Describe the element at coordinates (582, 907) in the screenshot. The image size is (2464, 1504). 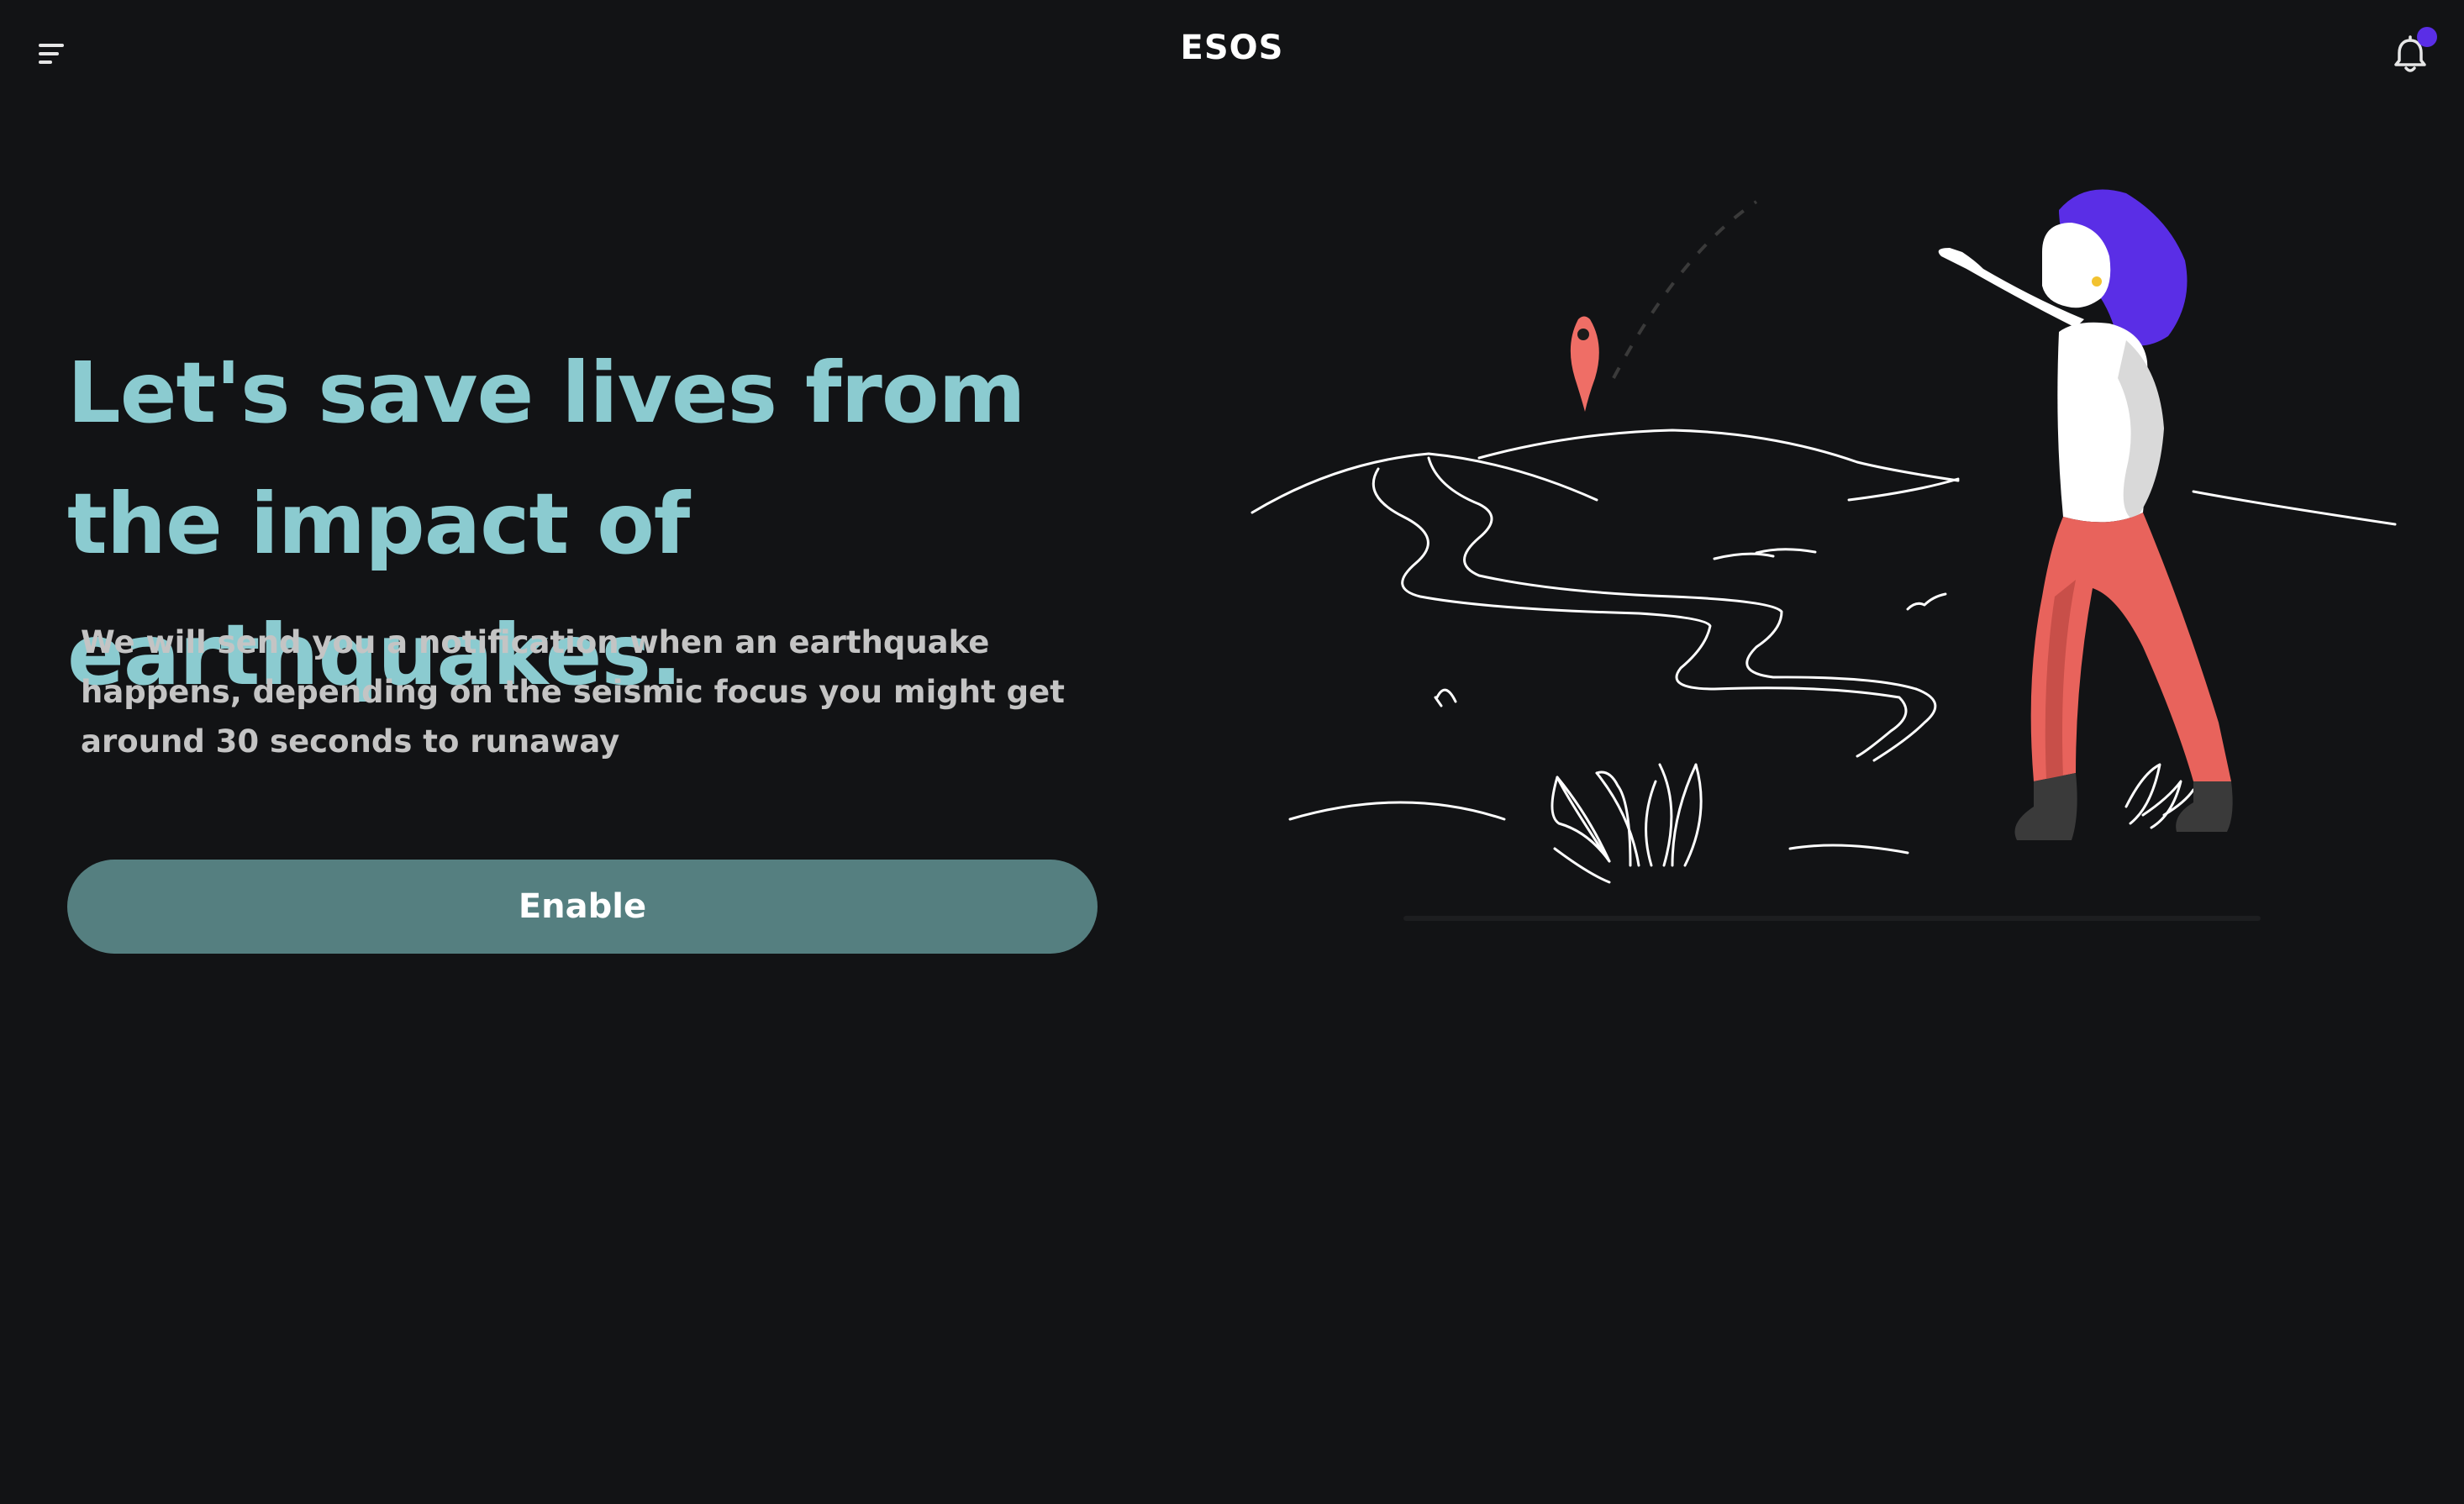
I see `enable-button: Enable` at that location.